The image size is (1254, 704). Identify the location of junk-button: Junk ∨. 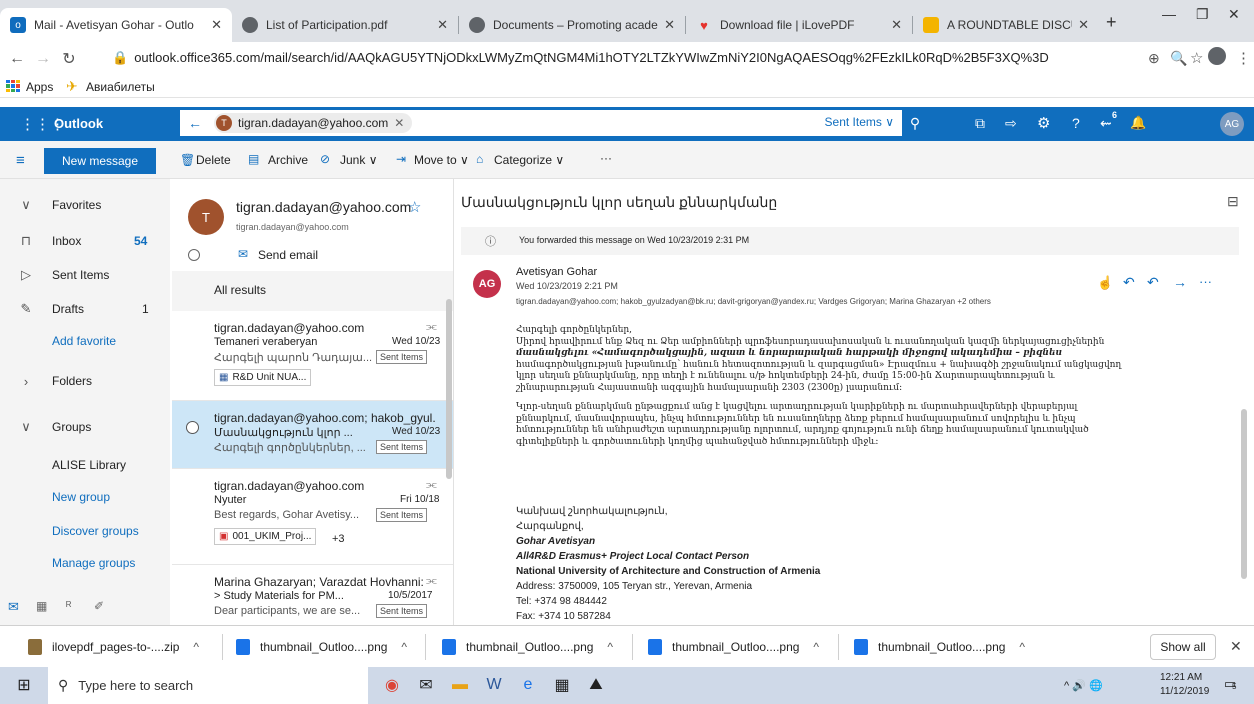
(358, 160).